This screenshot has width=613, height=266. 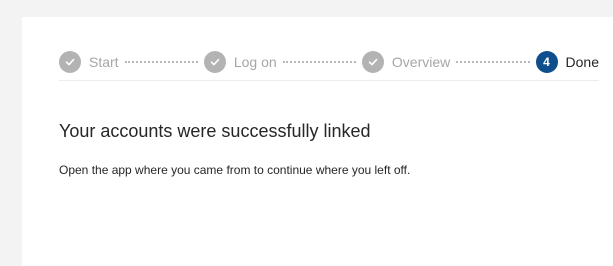 I want to click on success-heading: Your accounts were successfully linked, so click(x=215, y=131).